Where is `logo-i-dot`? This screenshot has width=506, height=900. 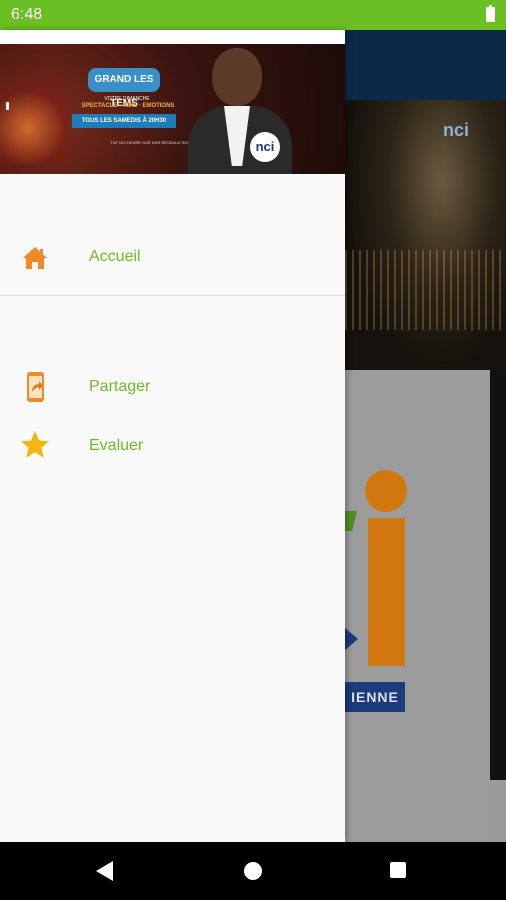 logo-i-dot is located at coordinates (386, 491).